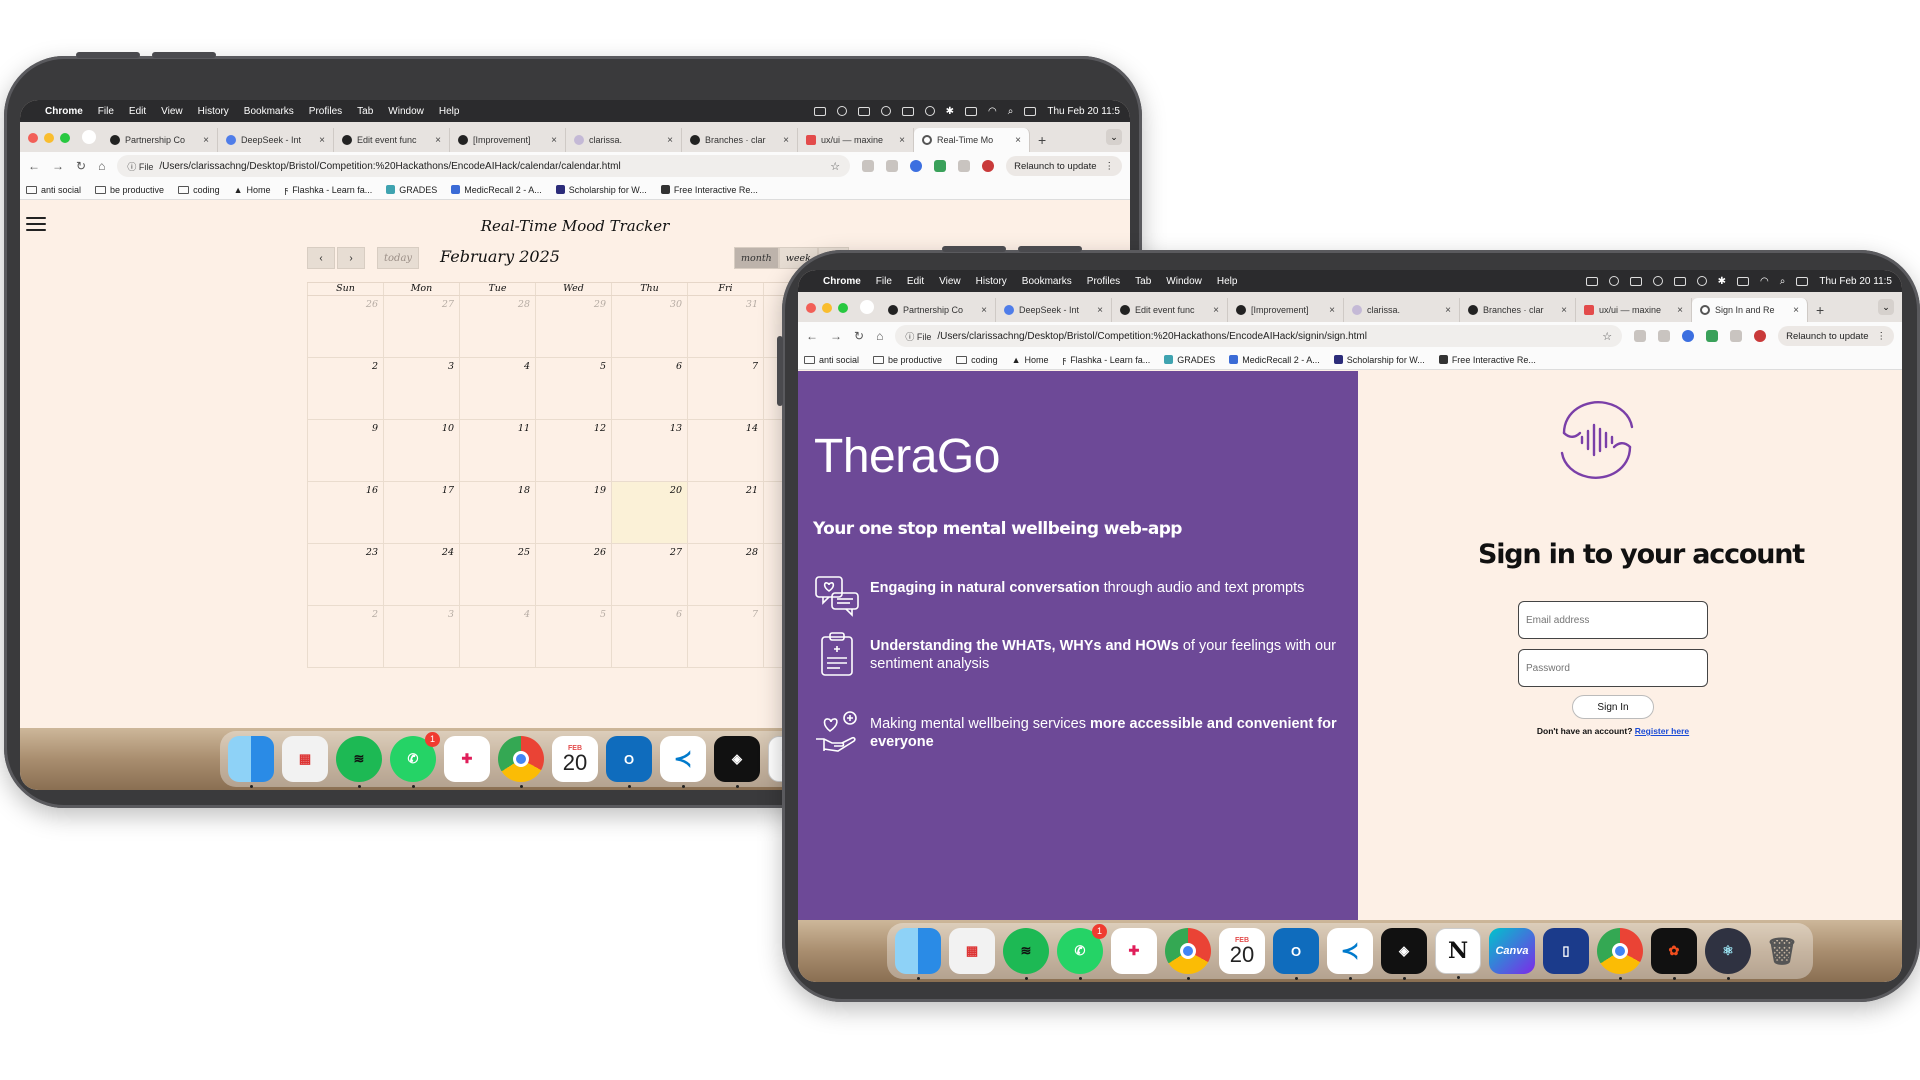  I want to click on launchpad-icon: ▦, so click(305, 759).